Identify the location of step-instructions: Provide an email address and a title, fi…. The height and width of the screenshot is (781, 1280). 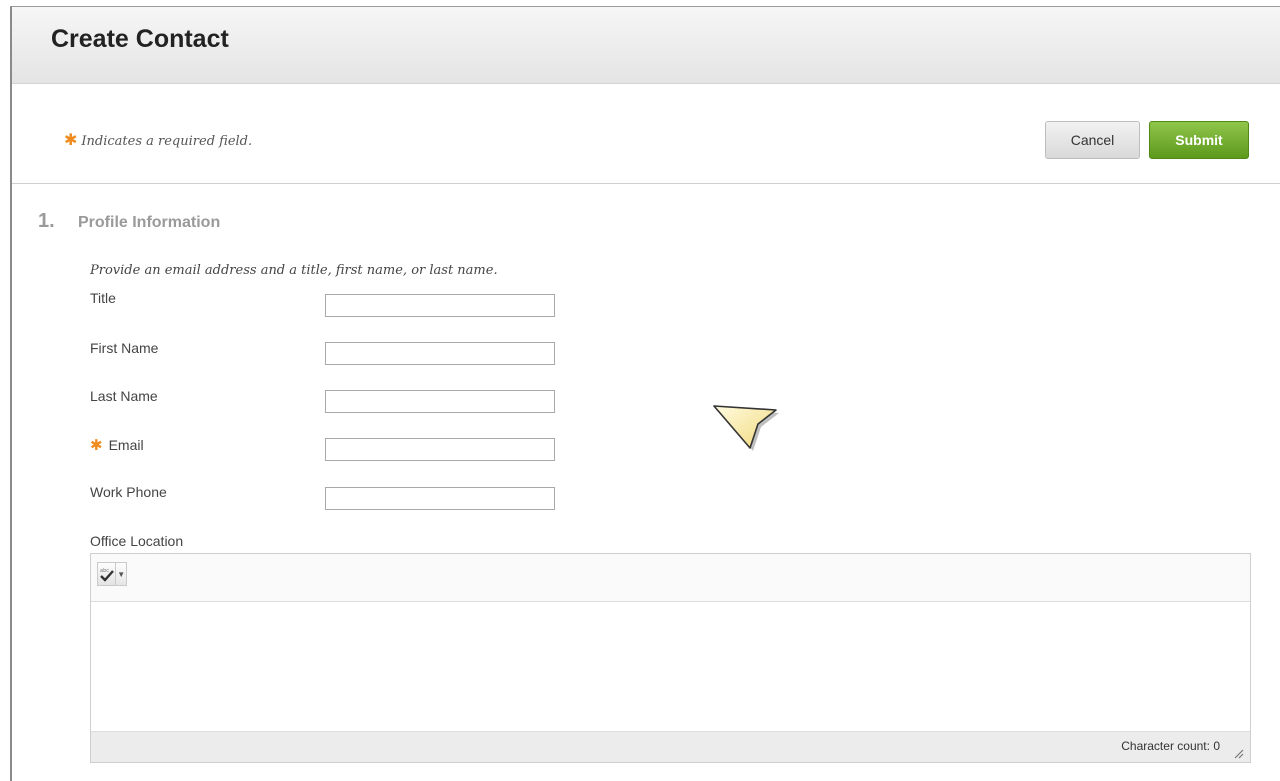
(294, 270).